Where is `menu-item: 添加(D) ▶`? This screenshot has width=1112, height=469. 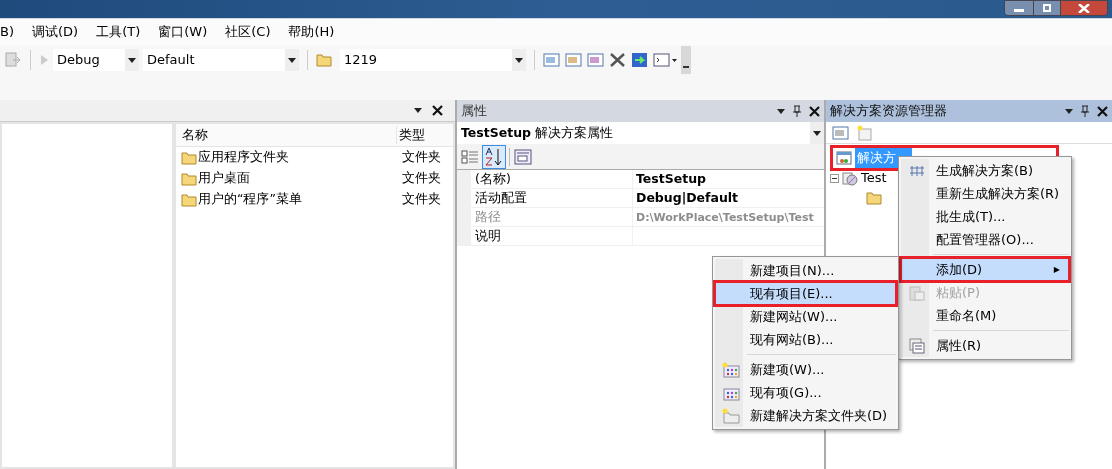
menu-item: 添加(D) ▶ is located at coordinates (985, 269).